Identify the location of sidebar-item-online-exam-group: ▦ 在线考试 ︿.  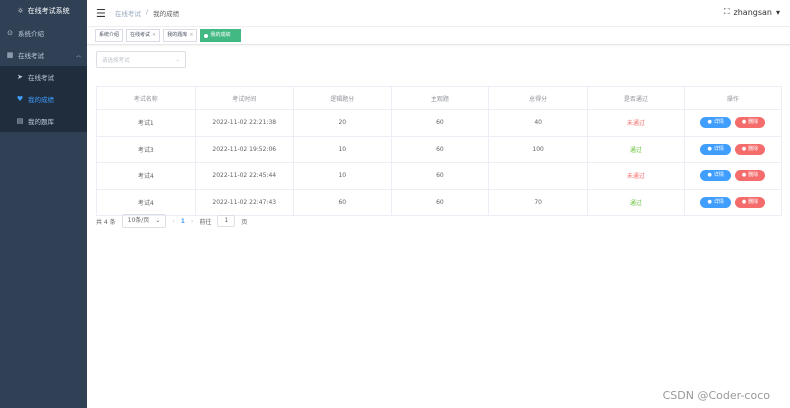
(43, 55).